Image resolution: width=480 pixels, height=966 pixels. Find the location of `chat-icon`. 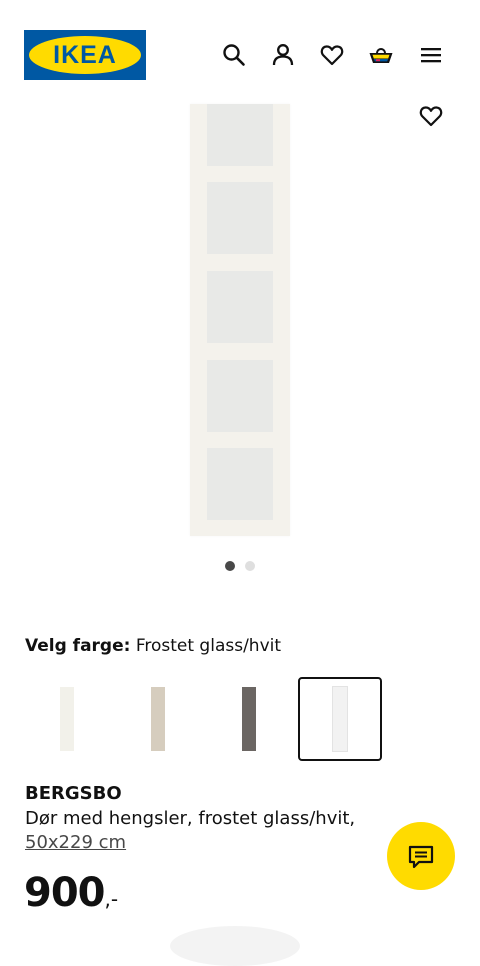

chat-icon is located at coordinates (421, 857).